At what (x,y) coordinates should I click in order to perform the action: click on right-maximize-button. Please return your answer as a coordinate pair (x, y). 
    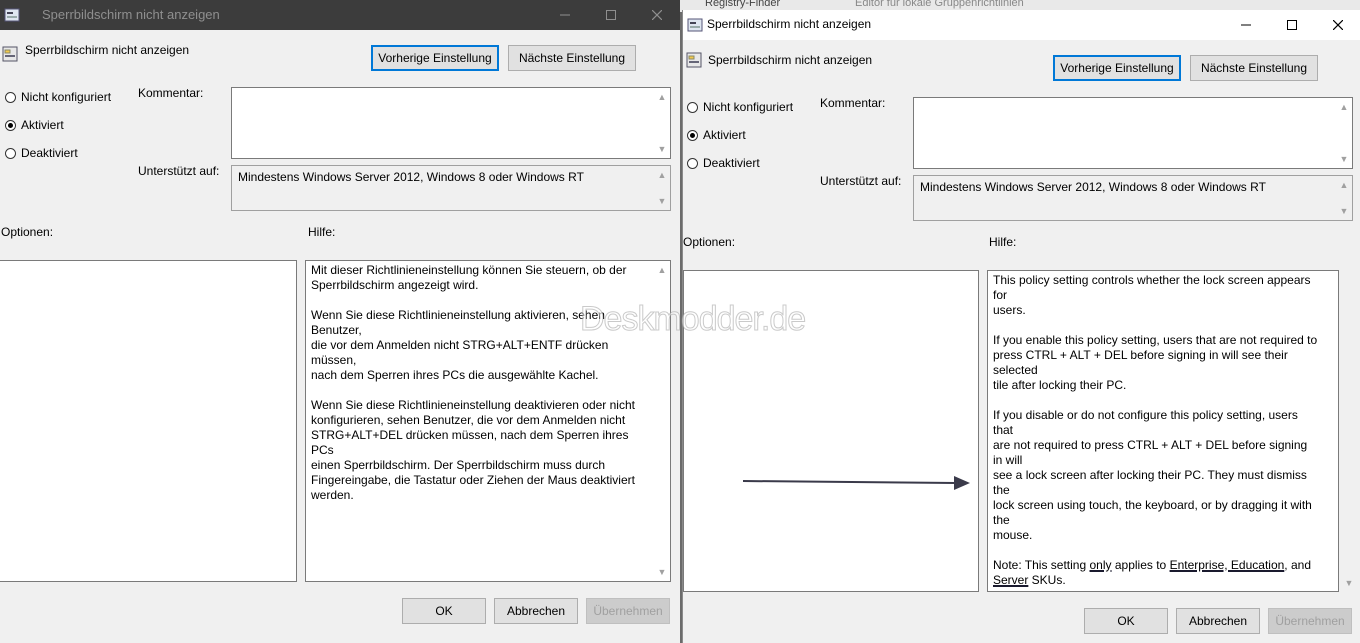
    Looking at the image, I should click on (1292, 25).